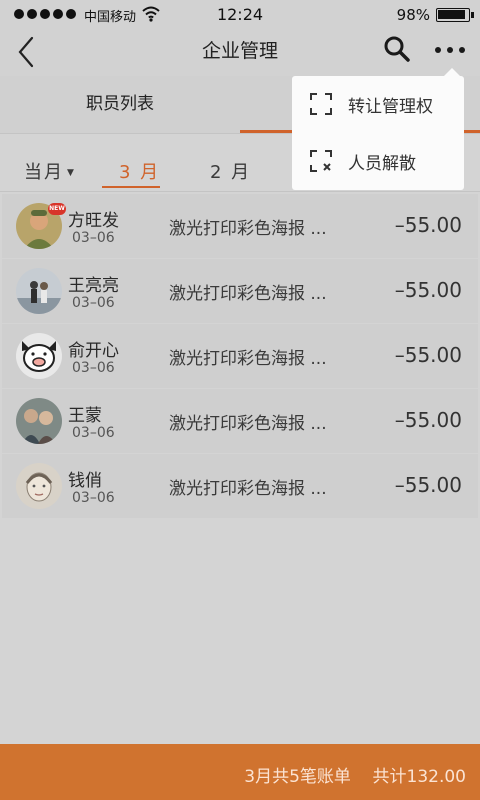 This screenshot has width=480, height=800. What do you see at coordinates (57, 209) in the screenshot?
I see `new-badge: NEW` at bounding box center [57, 209].